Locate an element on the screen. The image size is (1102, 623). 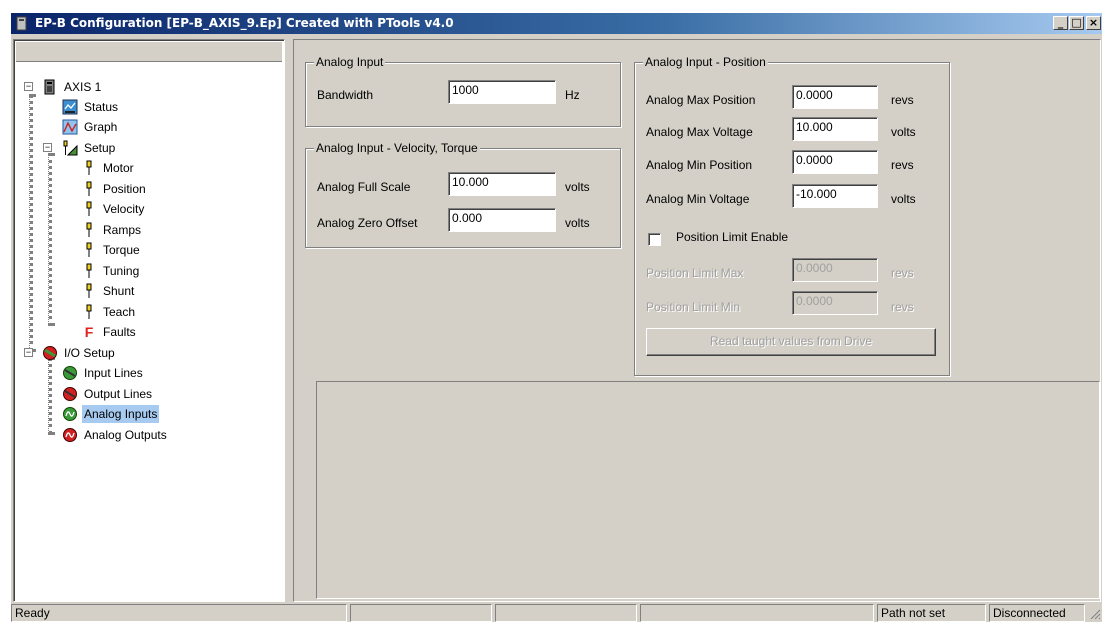
limit-min-unit: revs is located at coordinates (902, 307).